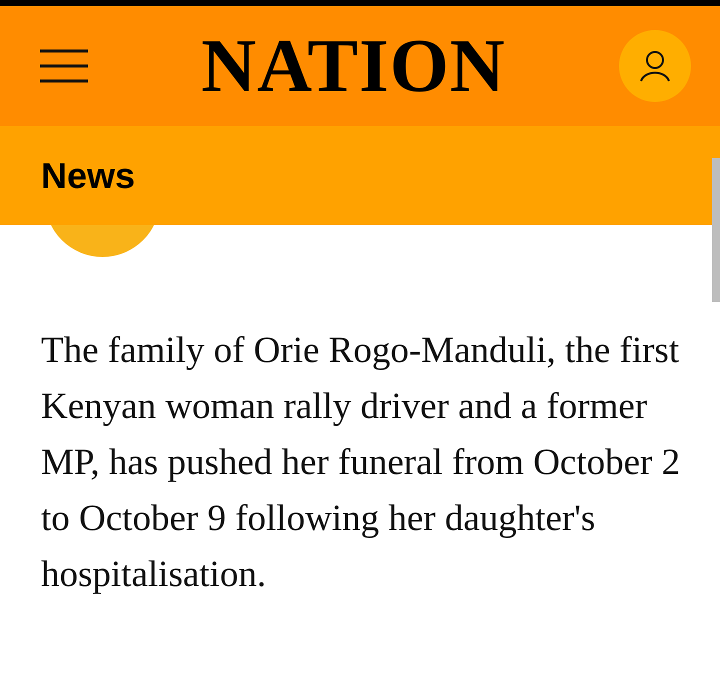 The height and width of the screenshot is (673, 720). What do you see at coordinates (88, 175) in the screenshot?
I see `section-title: News` at bounding box center [88, 175].